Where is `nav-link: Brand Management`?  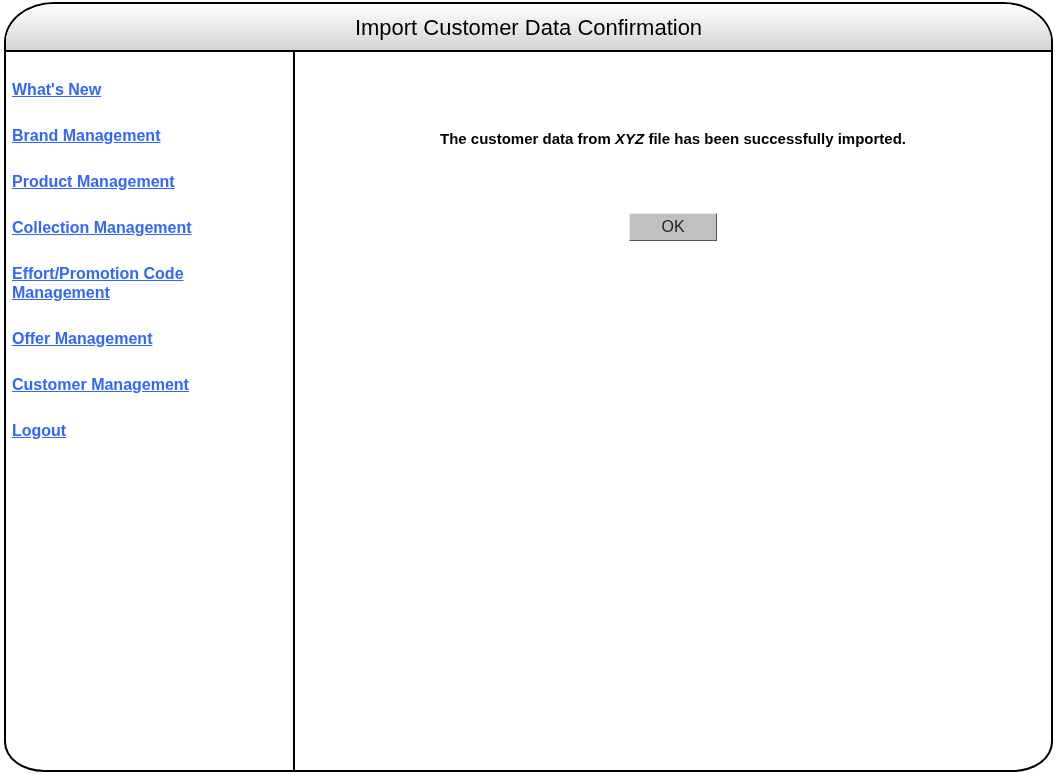
nav-link: Brand Management is located at coordinates (132, 135).